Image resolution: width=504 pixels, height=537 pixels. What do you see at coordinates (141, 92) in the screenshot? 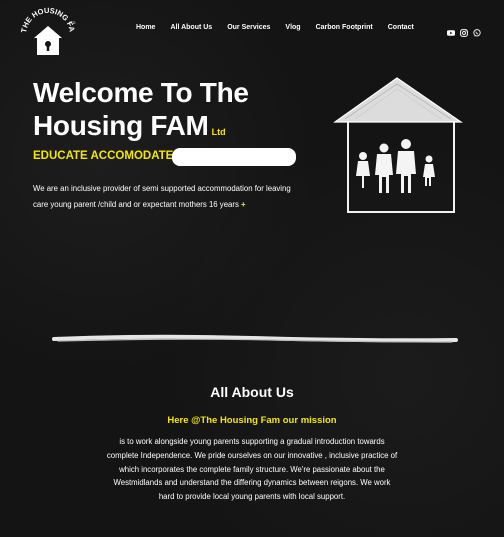
I see `hero-title-line1: Welcome To The` at bounding box center [141, 92].